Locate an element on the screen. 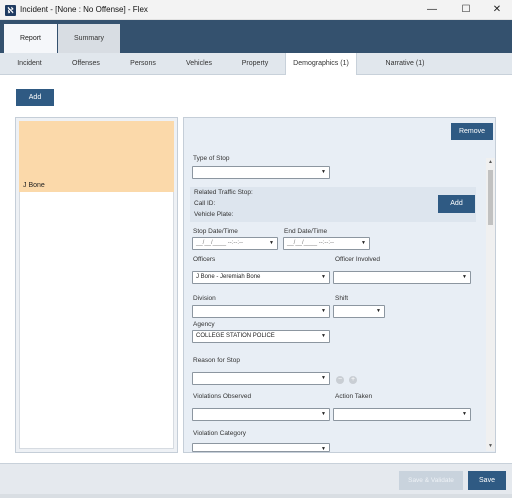  window-title: Incident - [None : No Offense] - Flex is located at coordinates (84, 9).